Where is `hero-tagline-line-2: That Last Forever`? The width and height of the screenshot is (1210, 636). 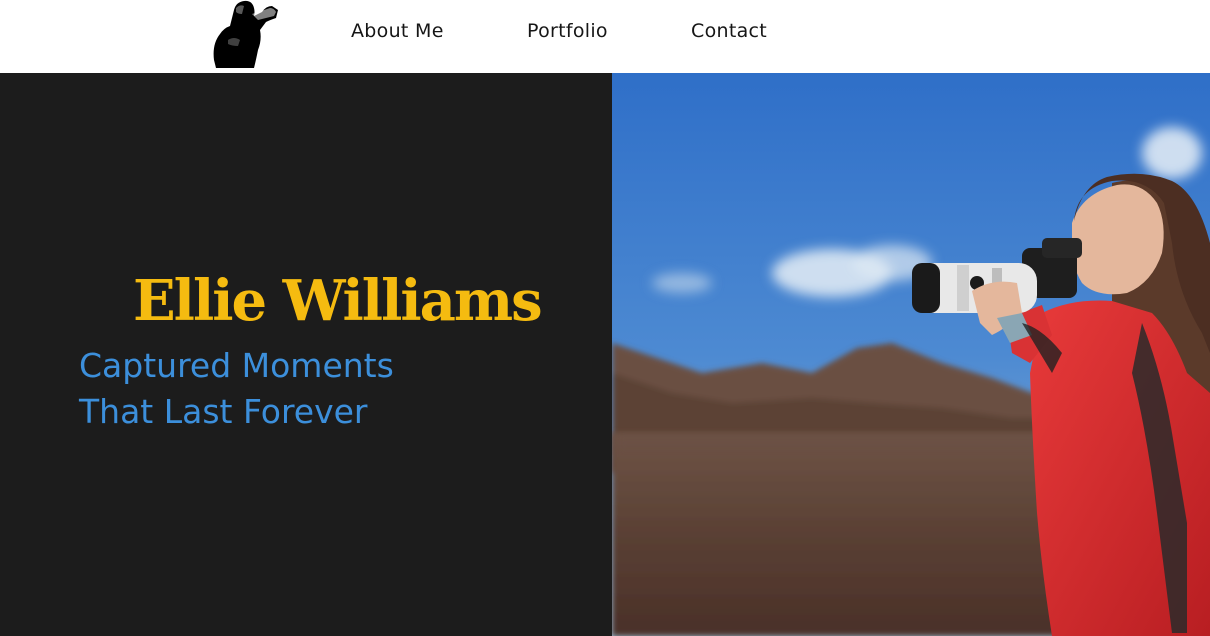
hero-tagline-line-2: That Last Forever is located at coordinates (223, 411).